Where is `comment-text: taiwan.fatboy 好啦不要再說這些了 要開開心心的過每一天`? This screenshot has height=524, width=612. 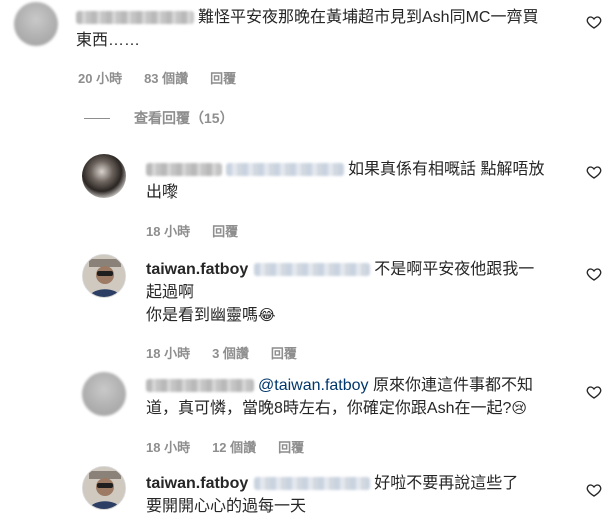 comment-text: taiwan.fatboy 好啦不要再說這些了 要開開心心的過每一天 is located at coordinates (332, 495).